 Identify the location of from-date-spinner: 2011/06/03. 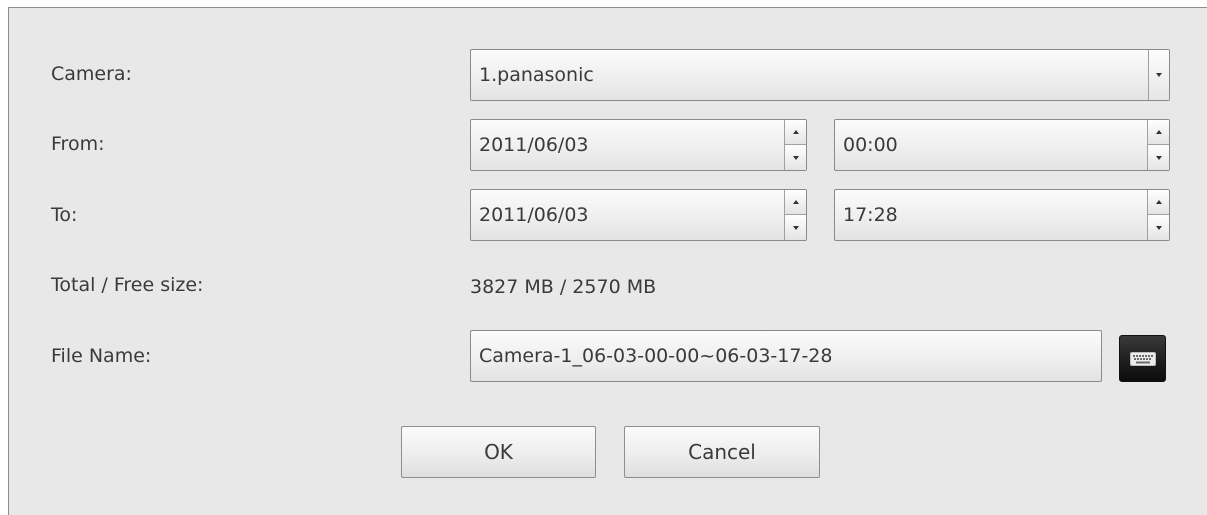
(638, 145).